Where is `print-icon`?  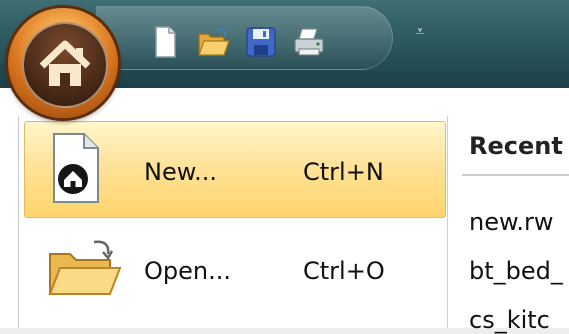 print-icon is located at coordinates (309, 42).